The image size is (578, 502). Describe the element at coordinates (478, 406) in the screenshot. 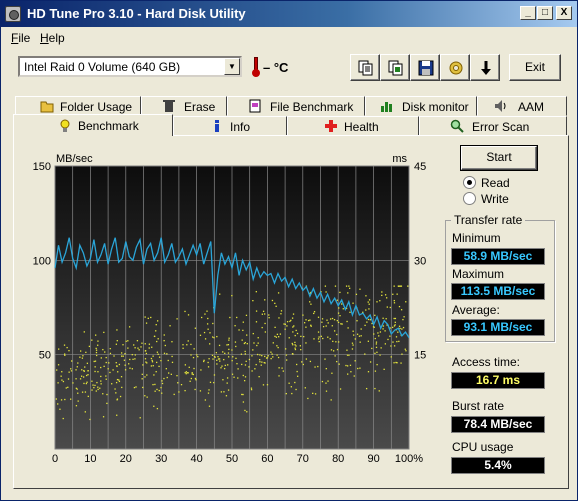

I see `burst-rate-label: Burst rate` at that location.